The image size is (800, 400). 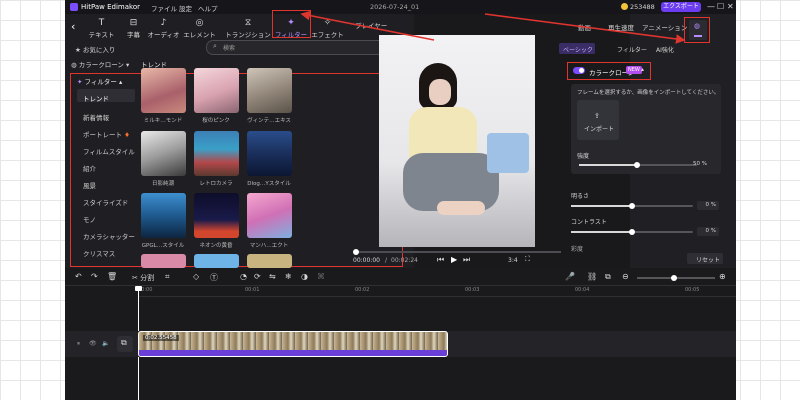 I want to click on annotation-arrows, so click(x=493, y=27).